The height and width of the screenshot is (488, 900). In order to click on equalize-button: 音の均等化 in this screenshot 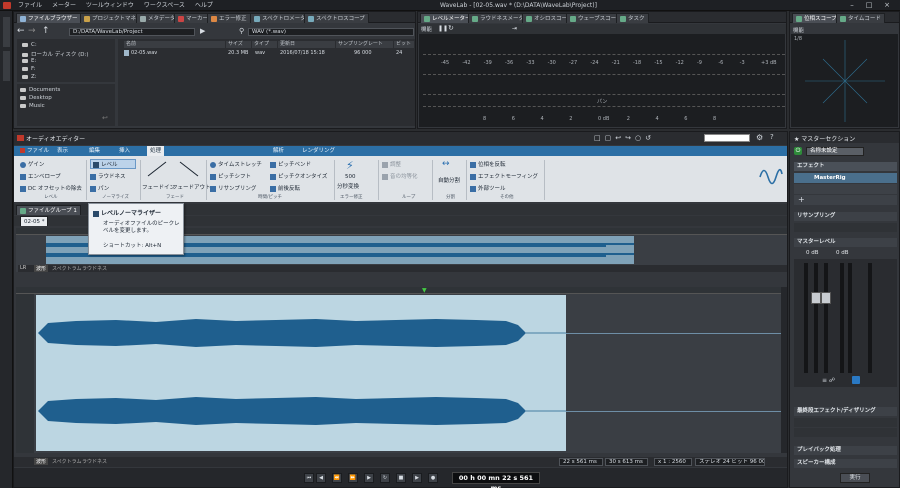, I will do `click(400, 176)`.